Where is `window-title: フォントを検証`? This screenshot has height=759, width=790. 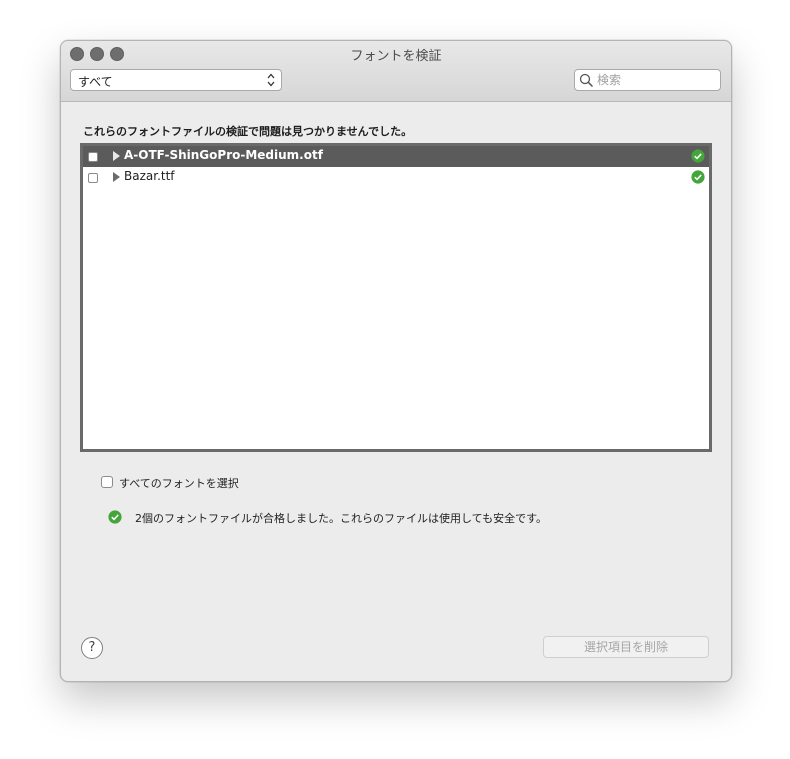 window-title: フォントを検証 is located at coordinates (396, 56).